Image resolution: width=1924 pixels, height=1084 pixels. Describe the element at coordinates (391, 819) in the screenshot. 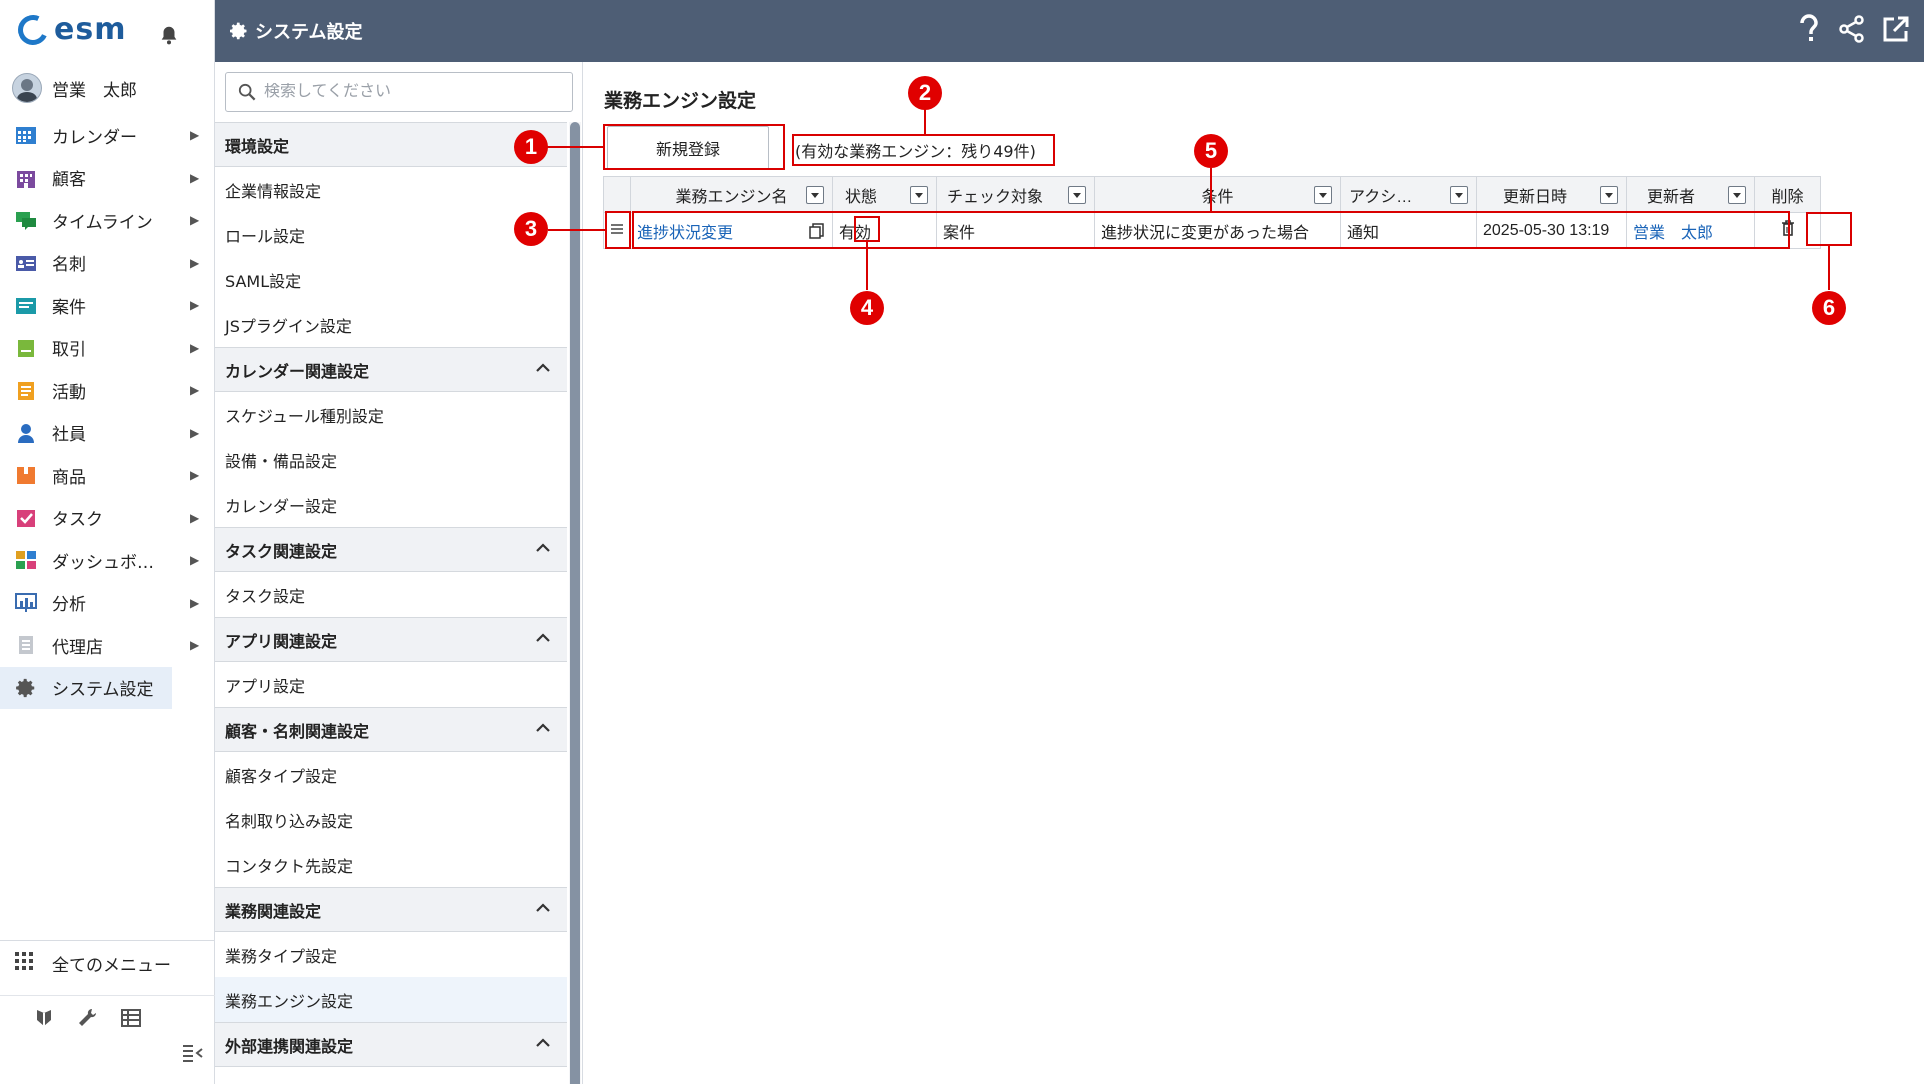

I see `settings-item-card-import: 名刺取り込み設定` at that location.